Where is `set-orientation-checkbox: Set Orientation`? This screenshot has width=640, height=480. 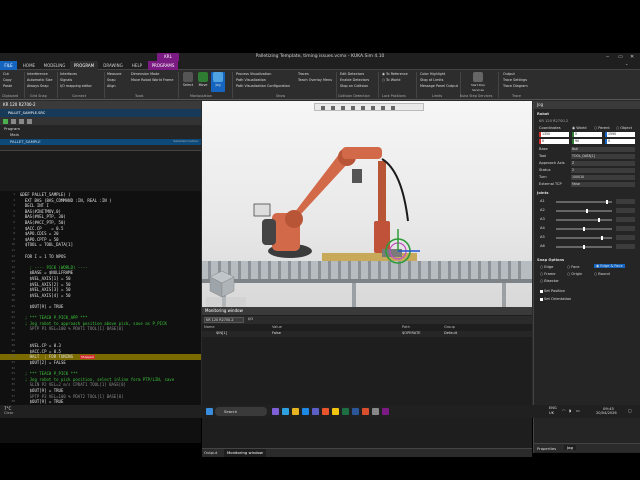 set-orientation-checkbox: Set Orientation is located at coordinates (555, 299).